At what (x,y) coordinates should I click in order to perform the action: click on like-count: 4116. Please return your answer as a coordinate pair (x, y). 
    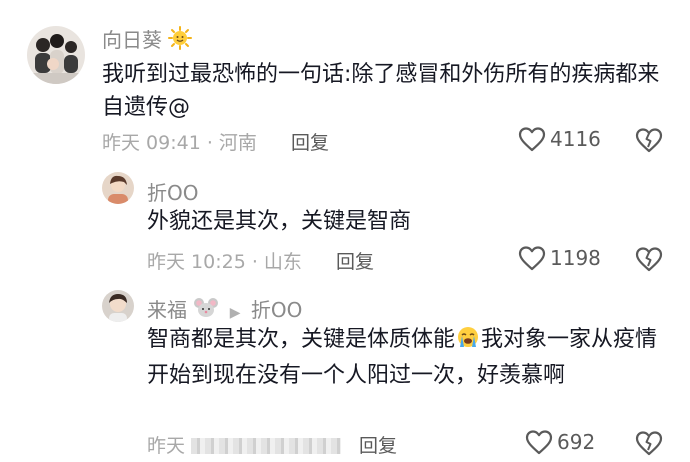
    Looking at the image, I should click on (575, 139).